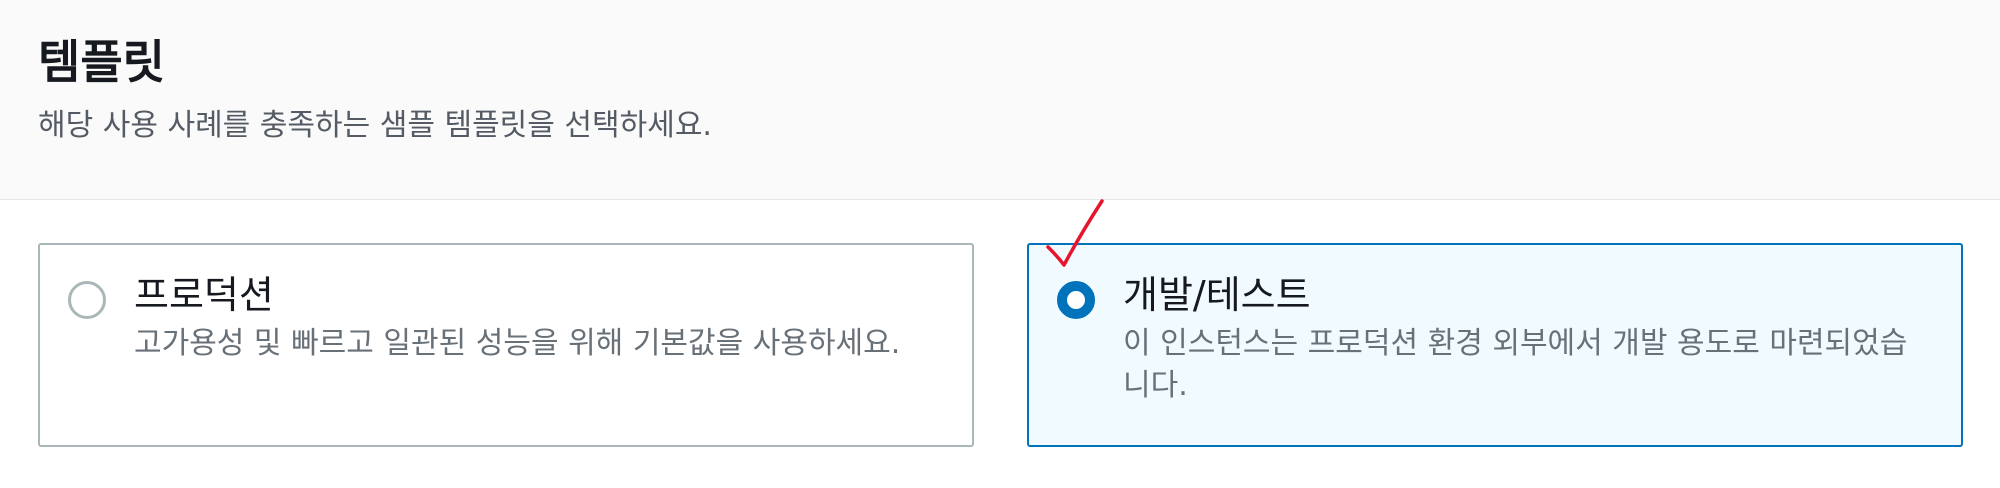  What do you see at coordinates (87, 300) in the screenshot?
I see `radio-button-production` at bounding box center [87, 300].